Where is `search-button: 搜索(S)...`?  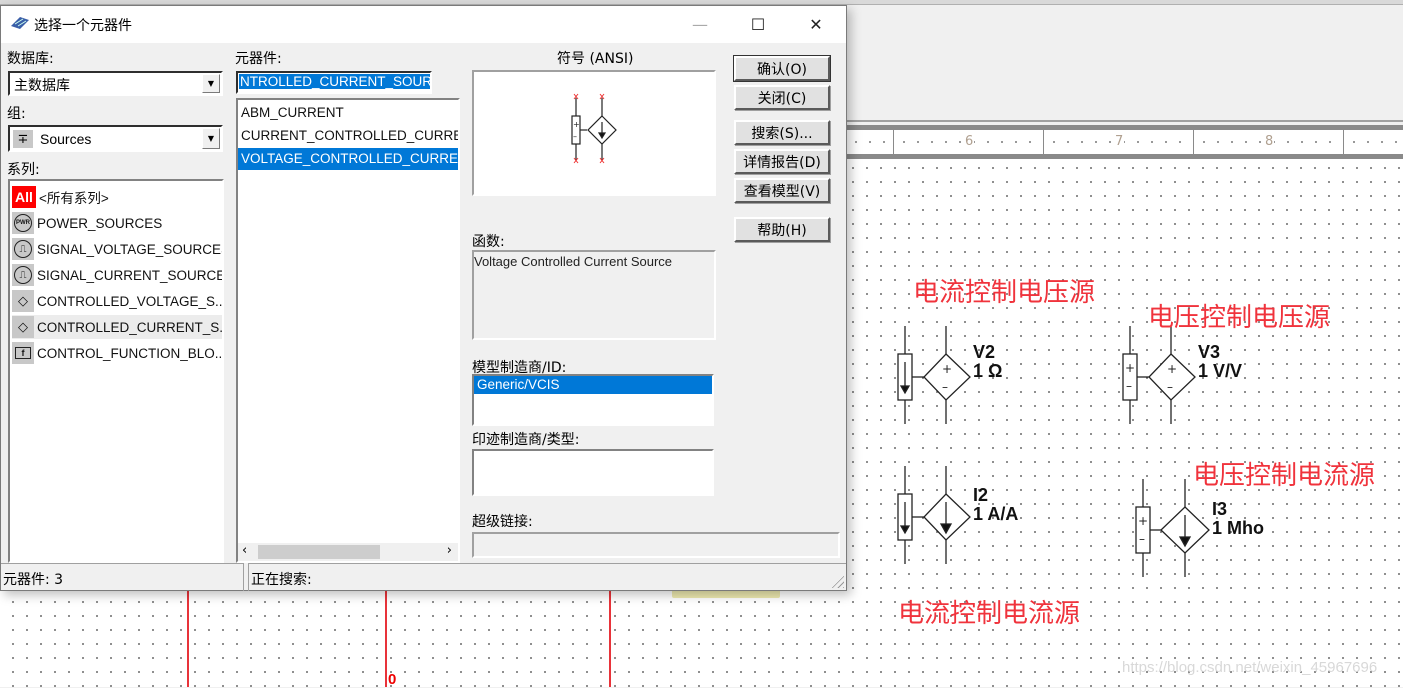
search-button: 搜索(S)... is located at coordinates (782, 132).